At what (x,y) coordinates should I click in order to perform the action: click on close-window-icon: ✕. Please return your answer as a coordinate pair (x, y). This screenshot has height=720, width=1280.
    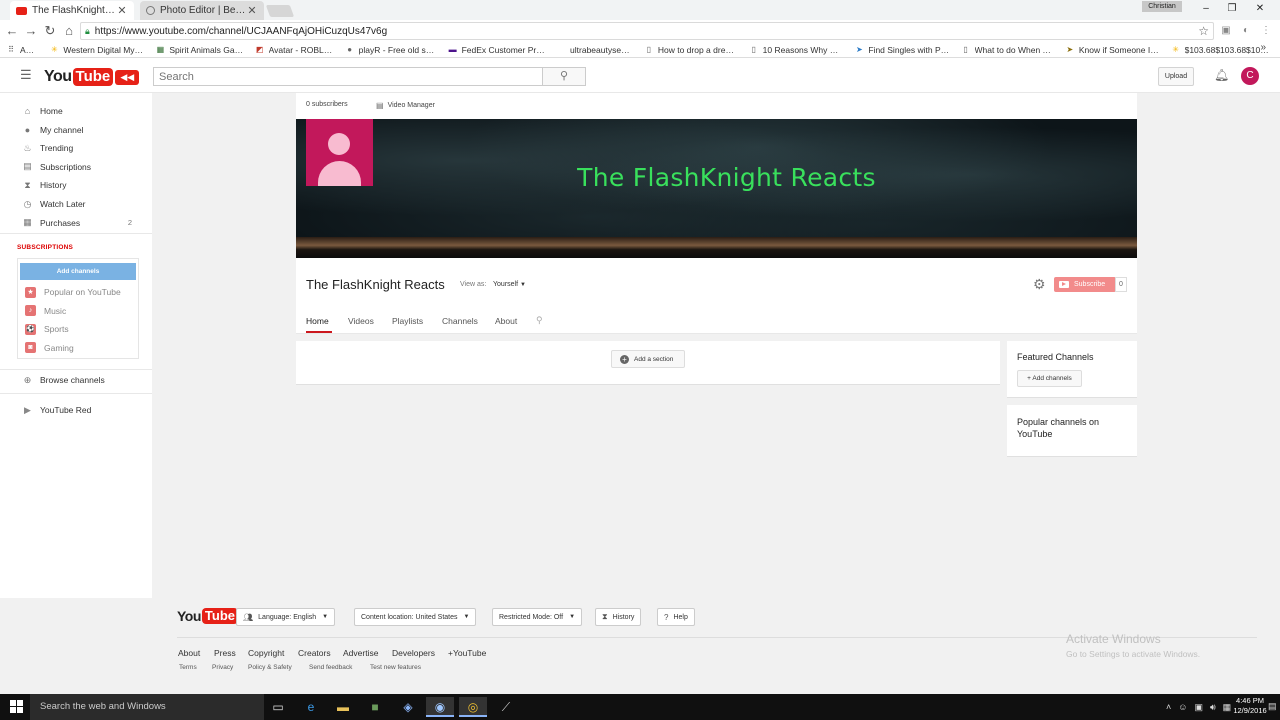
    Looking at the image, I should click on (1260, 9).